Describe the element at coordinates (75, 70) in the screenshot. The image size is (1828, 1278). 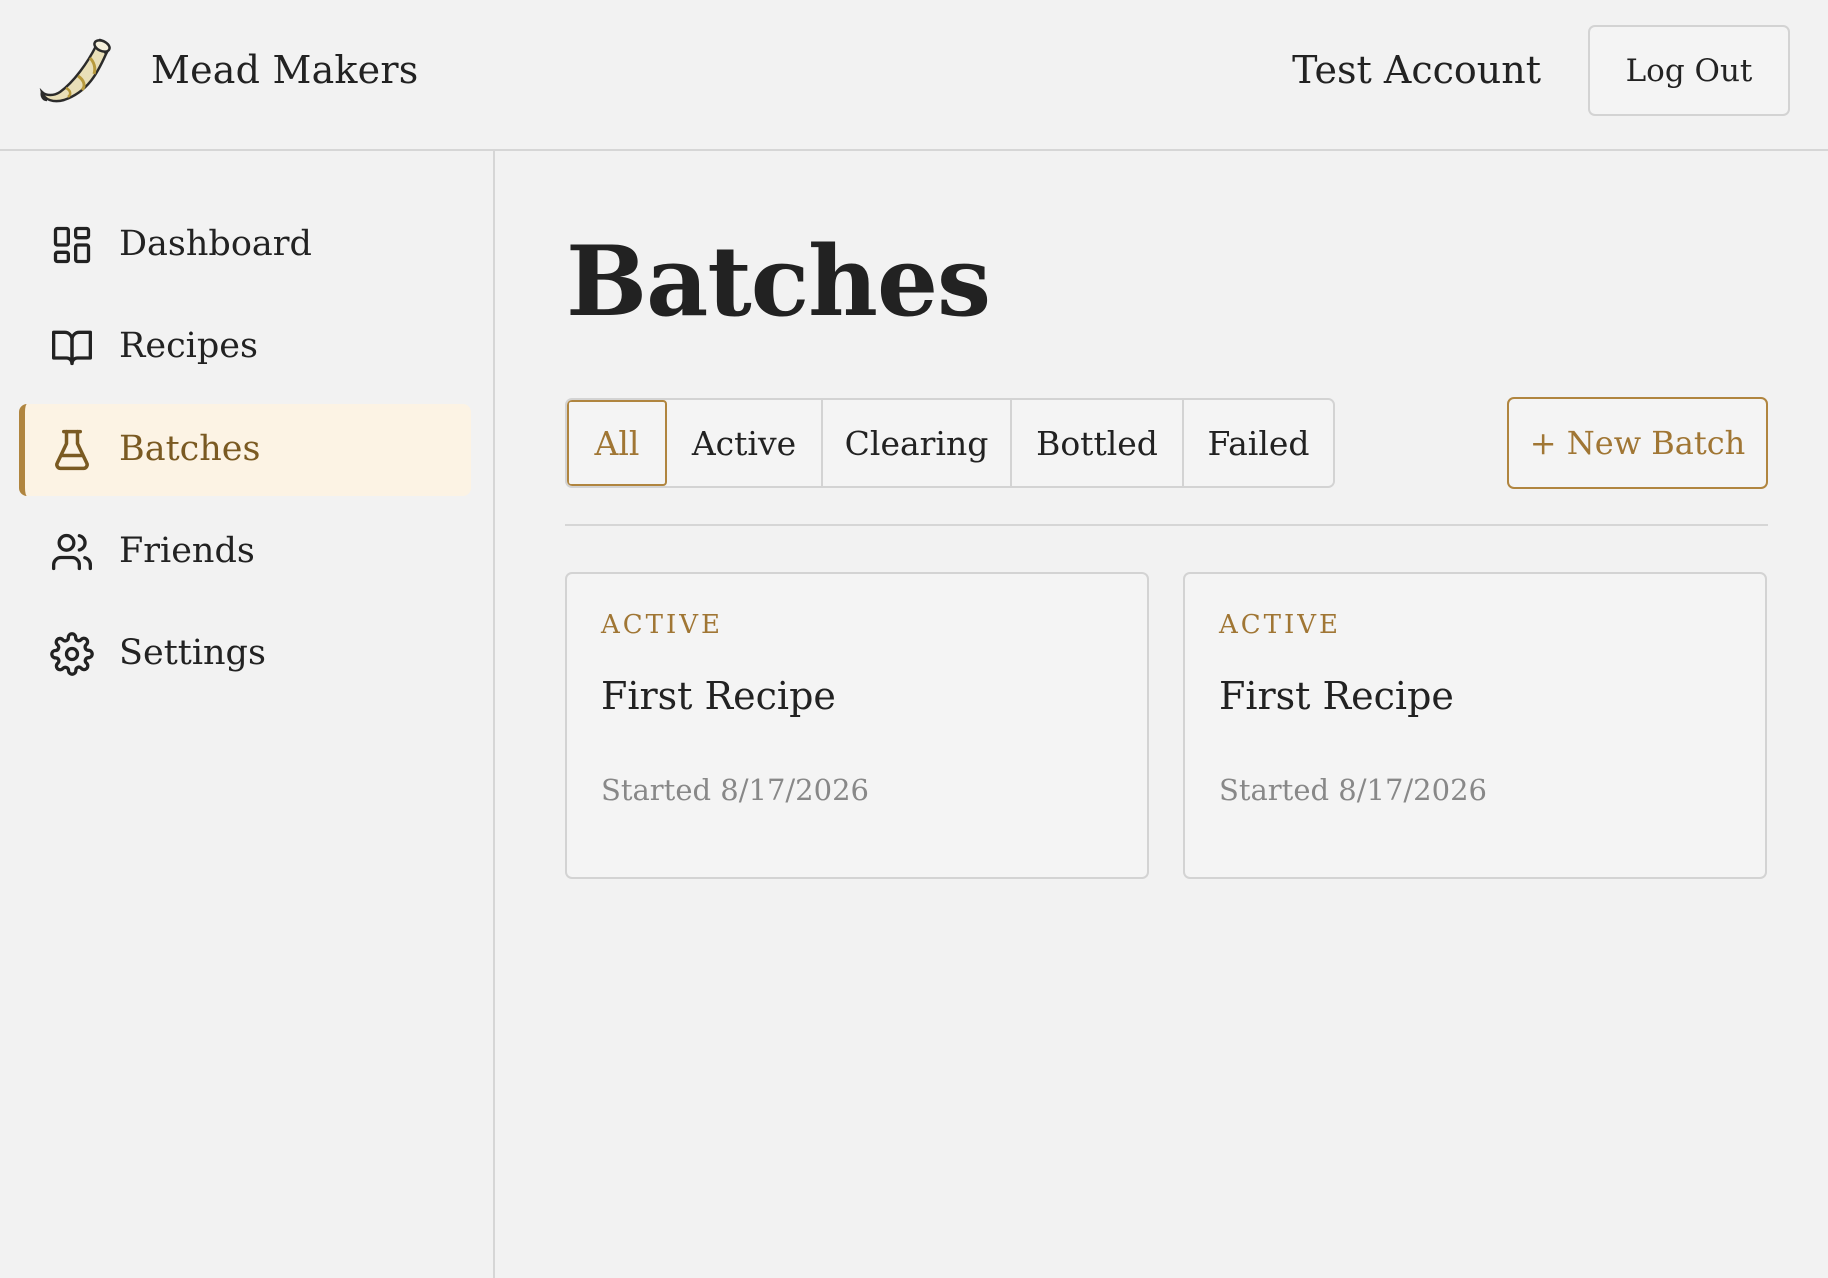
I see `drinking-horn-icon` at that location.